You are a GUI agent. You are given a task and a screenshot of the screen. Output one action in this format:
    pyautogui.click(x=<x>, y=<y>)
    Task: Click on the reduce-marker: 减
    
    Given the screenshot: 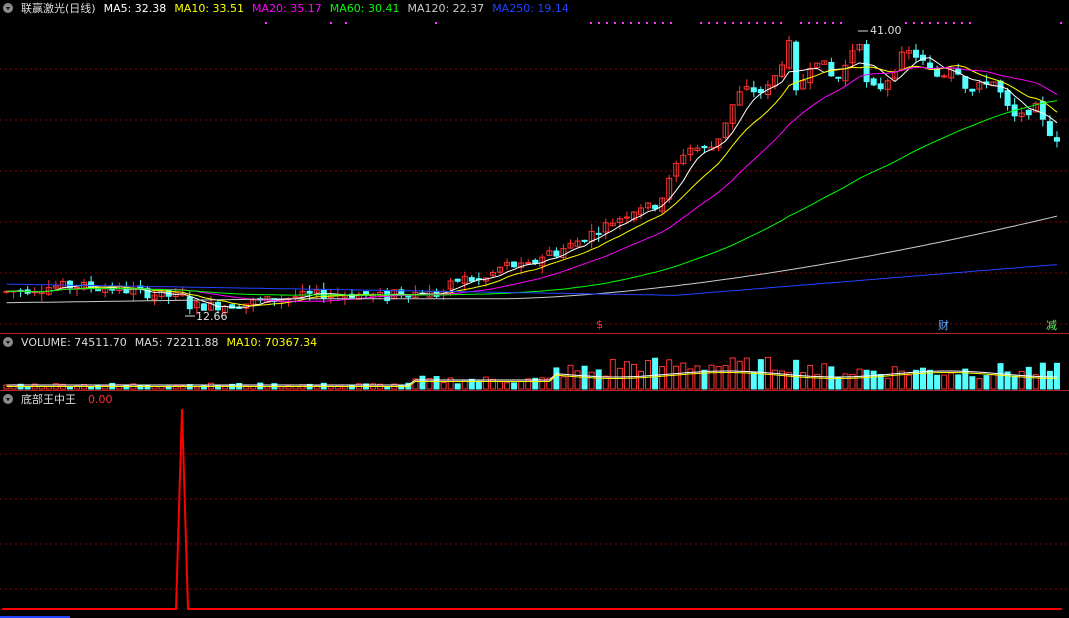 What is the action you would take?
    pyautogui.click(x=1051, y=325)
    